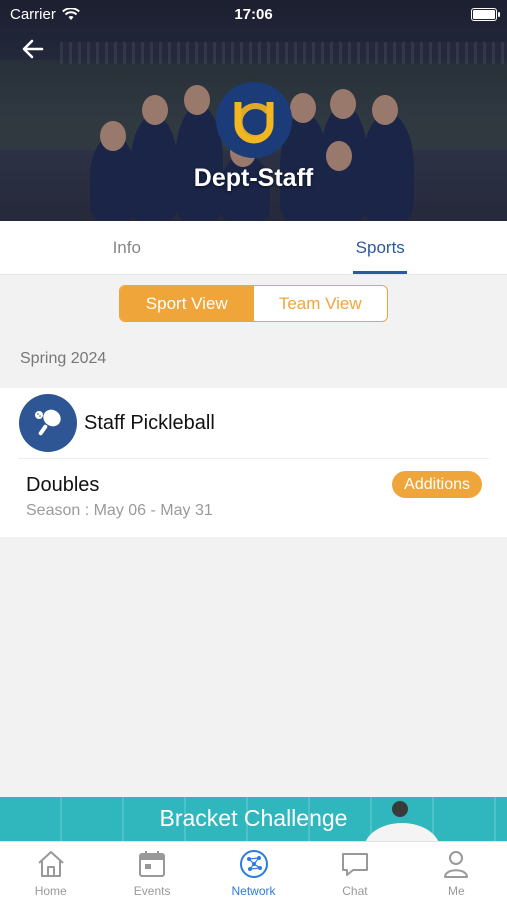 This screenshot has width=507, height=900. I want to click on home-icon, so click(51, 864).